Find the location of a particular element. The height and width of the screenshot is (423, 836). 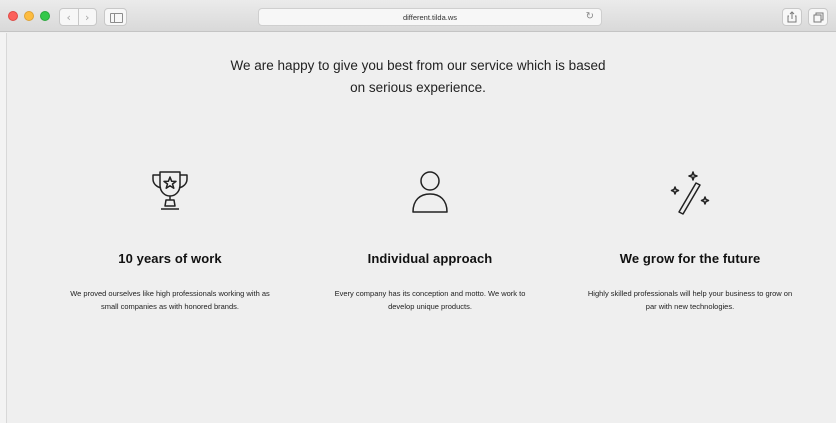

magic-wand-icon is located at coordinates (690, 193).